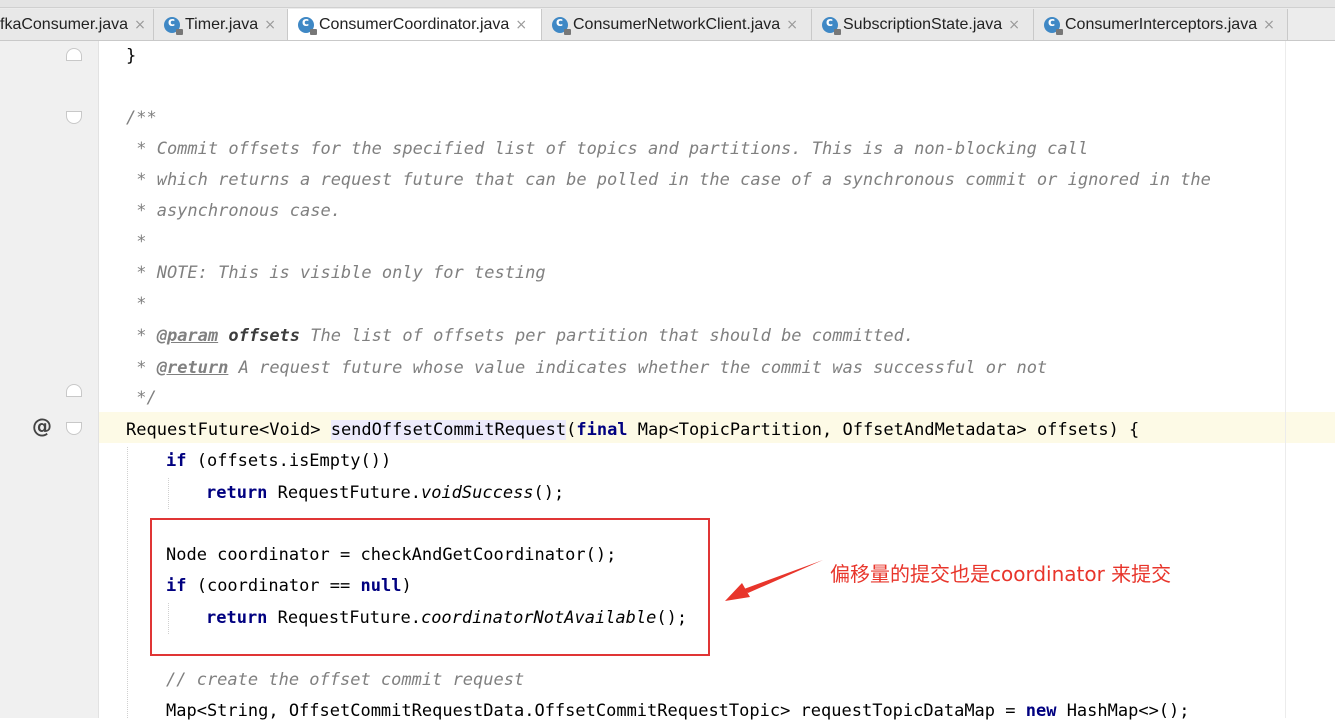 The height and width of the screenshot is (727, 1335). What do you see at coordinates (344, 493) in the screenshot?
I see `code-token: RequestFuture.` at bounding box center [344, 493].